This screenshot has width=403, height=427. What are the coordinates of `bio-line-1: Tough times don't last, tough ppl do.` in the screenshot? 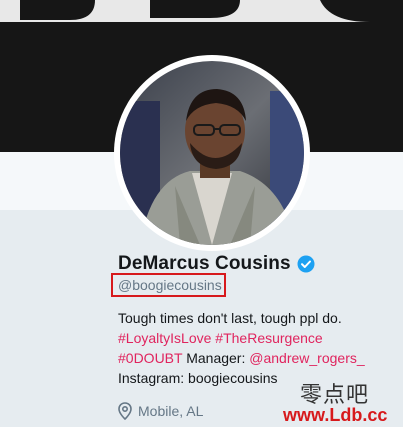 It's located at (230, 318).